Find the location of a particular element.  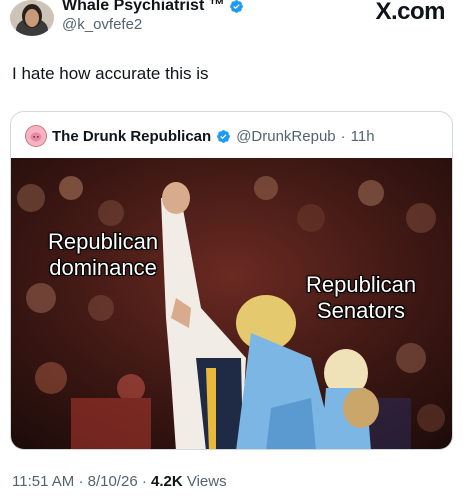

author-name: Whale Psychiatrist ™ is located at coordinates (143, 7).